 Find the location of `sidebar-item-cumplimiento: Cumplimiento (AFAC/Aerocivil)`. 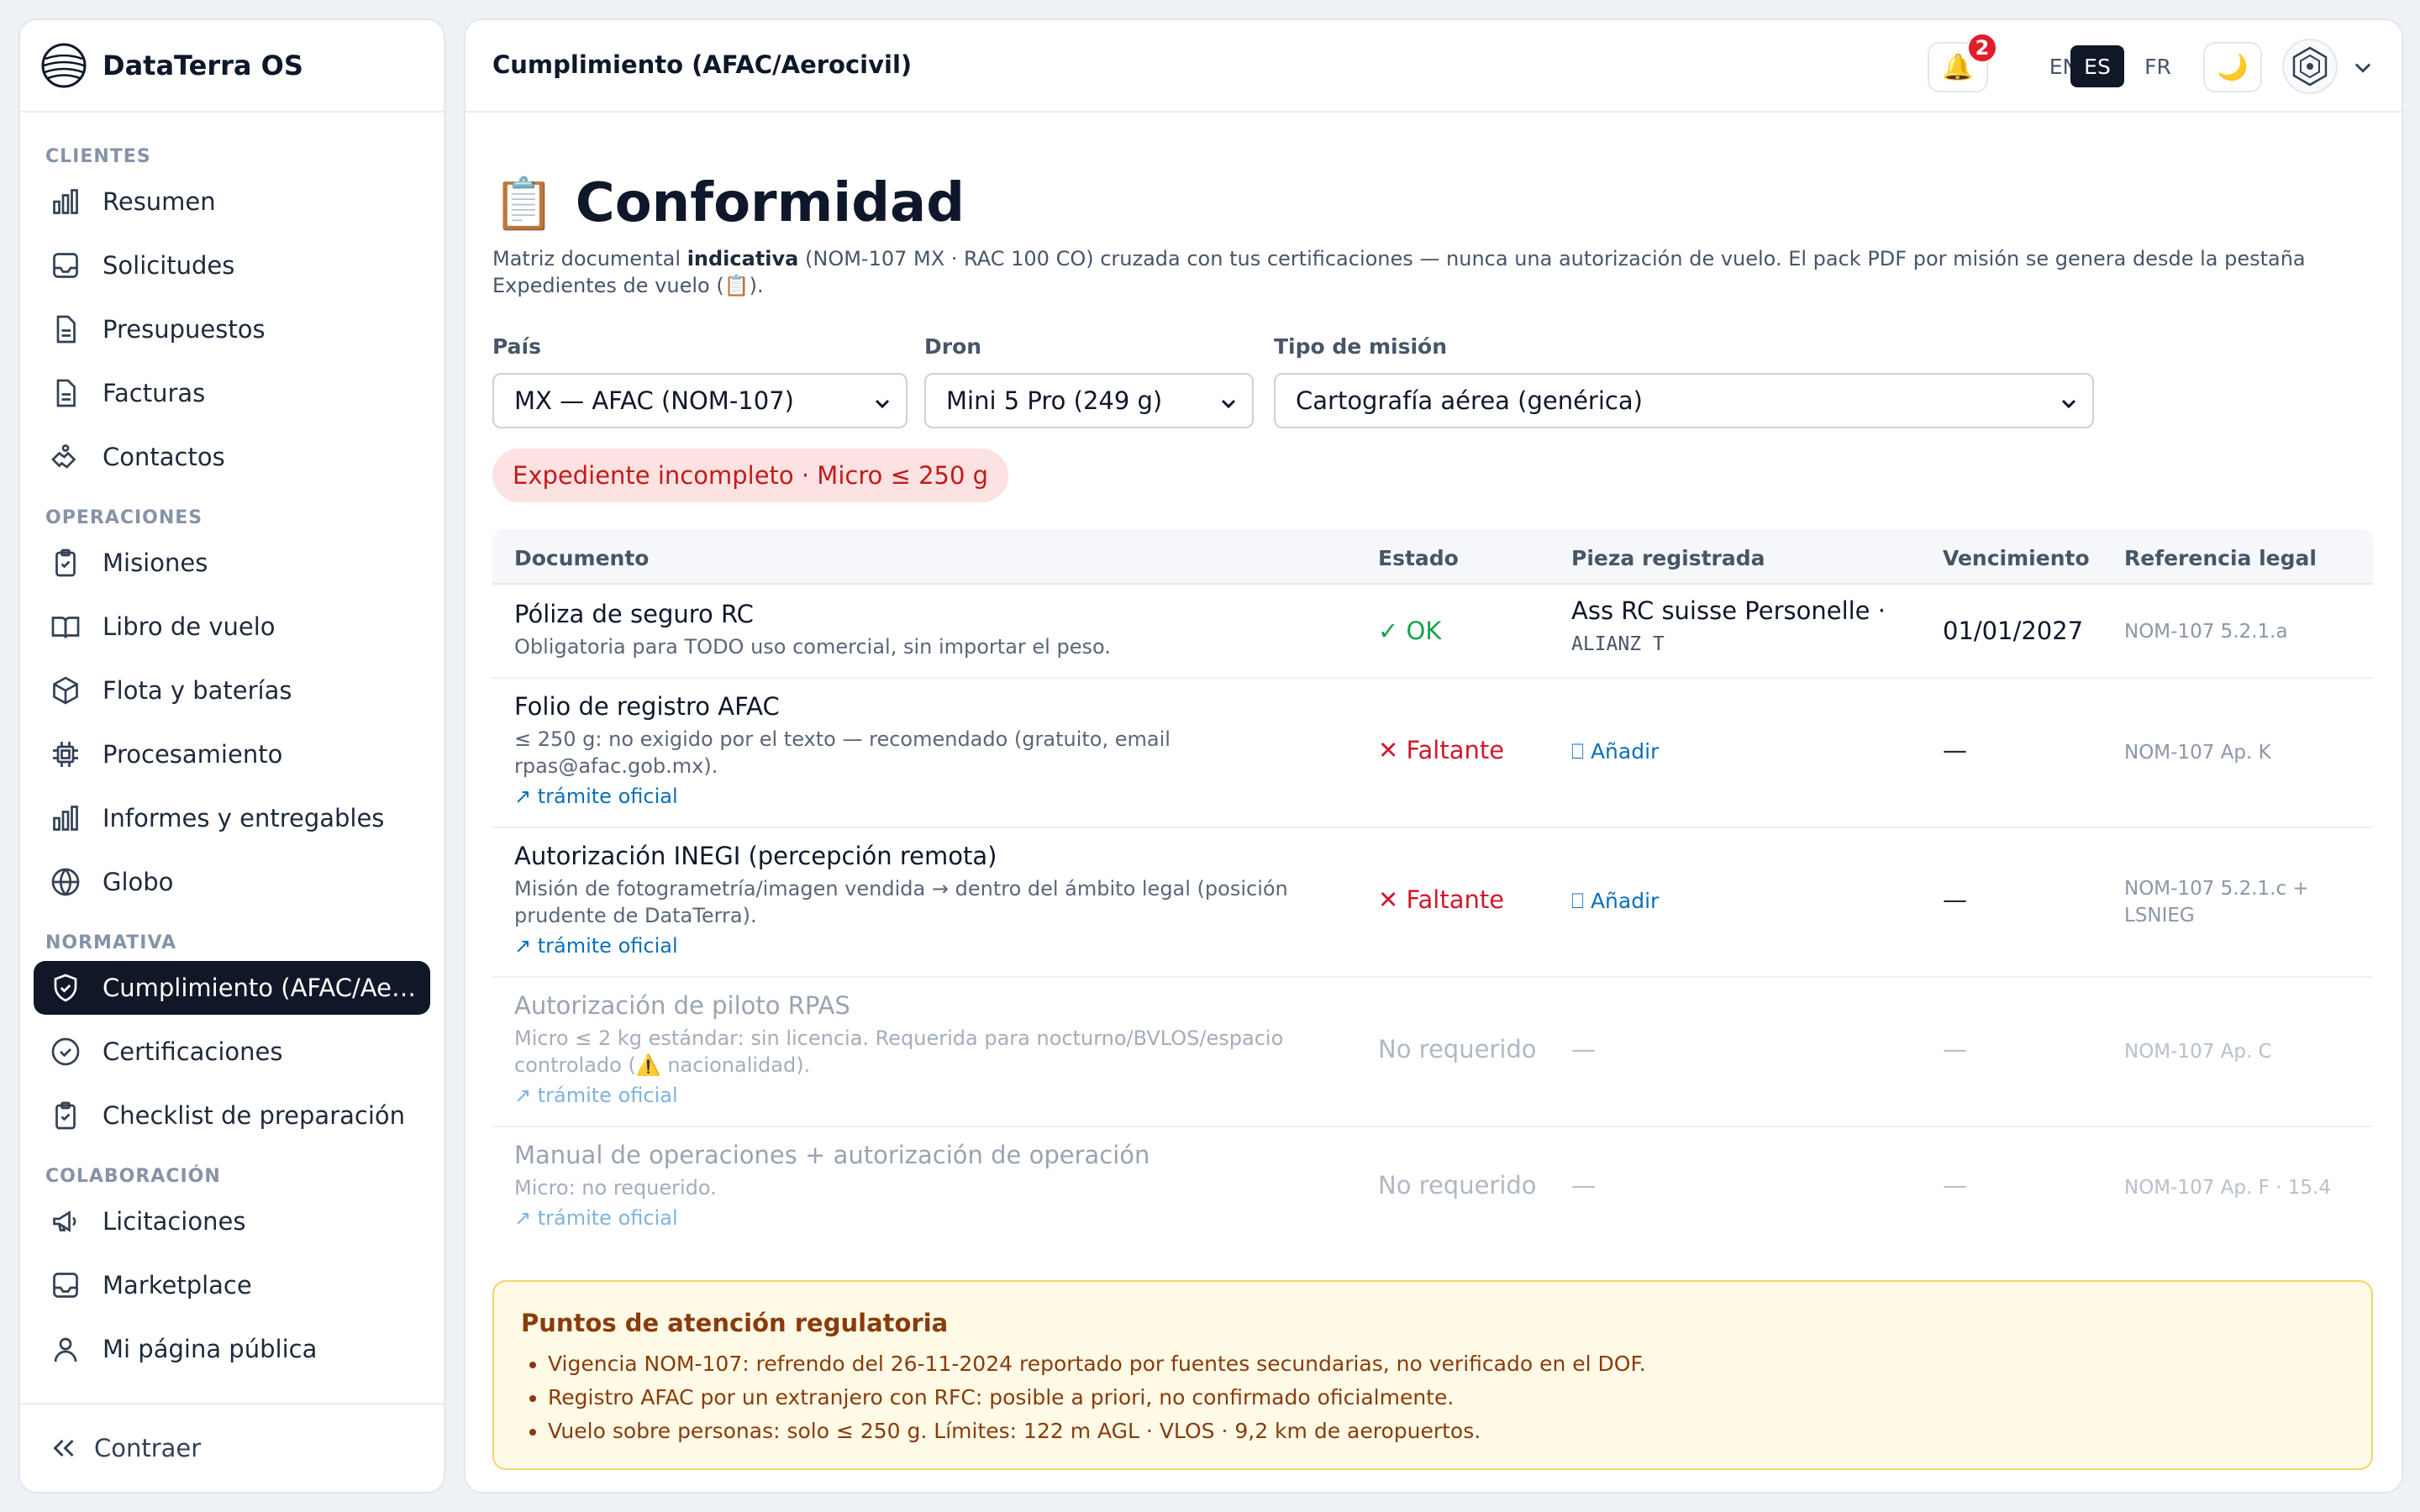

sidebar-item-cumplimiento: Cumplimiento (AFAC/Aerocivil) is located at coordinates (232, 988).